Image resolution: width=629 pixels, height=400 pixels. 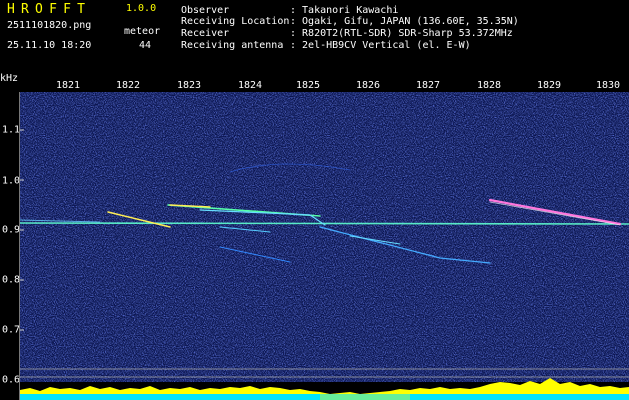 I want to click on y-tick-0-6: 0.6, so click(x=11, y=380).